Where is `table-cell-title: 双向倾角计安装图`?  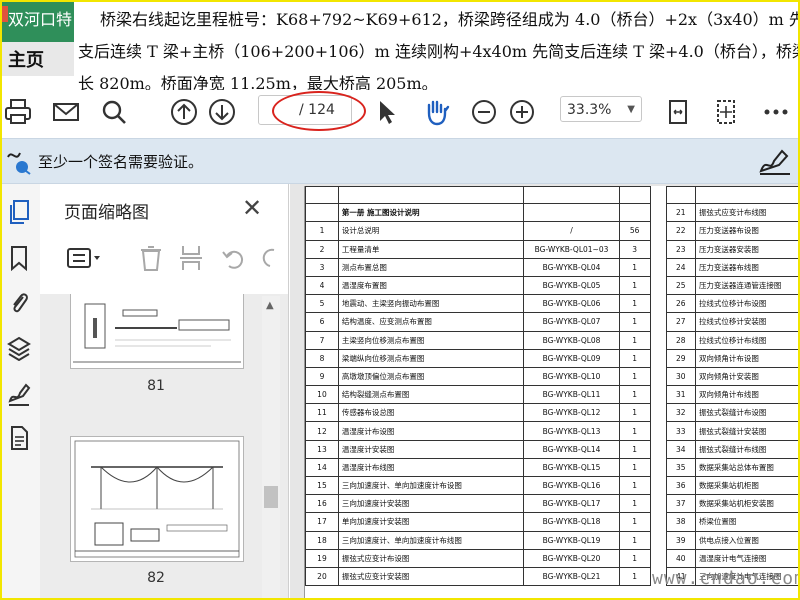
table-cell-title: 双向倾角计安装图 is located at coordinates (747, 376).